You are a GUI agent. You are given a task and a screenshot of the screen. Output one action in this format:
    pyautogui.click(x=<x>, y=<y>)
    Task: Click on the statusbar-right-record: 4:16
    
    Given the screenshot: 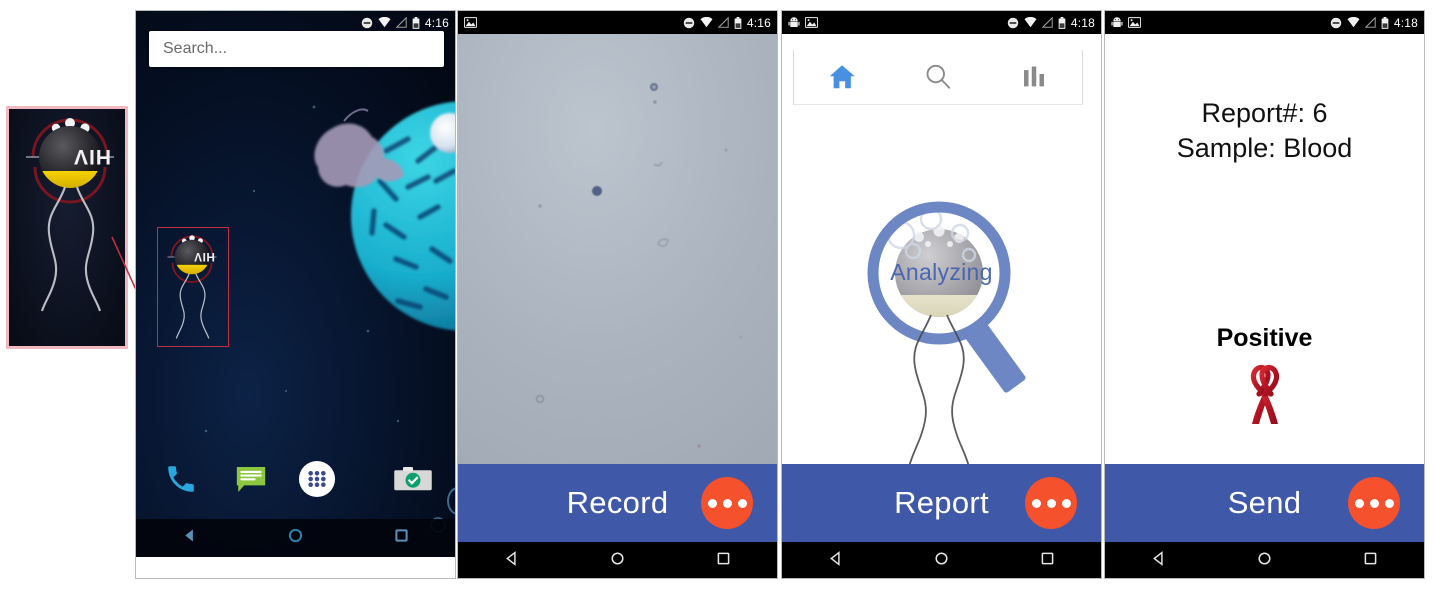 What is the action you would take?
    pyautogui.click(x=727, y=23)
    